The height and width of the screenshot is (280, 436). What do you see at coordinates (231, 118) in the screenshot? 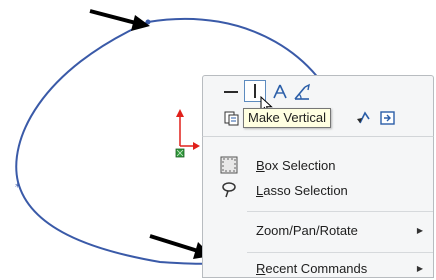
I see `copy-entities-icon` at bounding box center [231, 118].